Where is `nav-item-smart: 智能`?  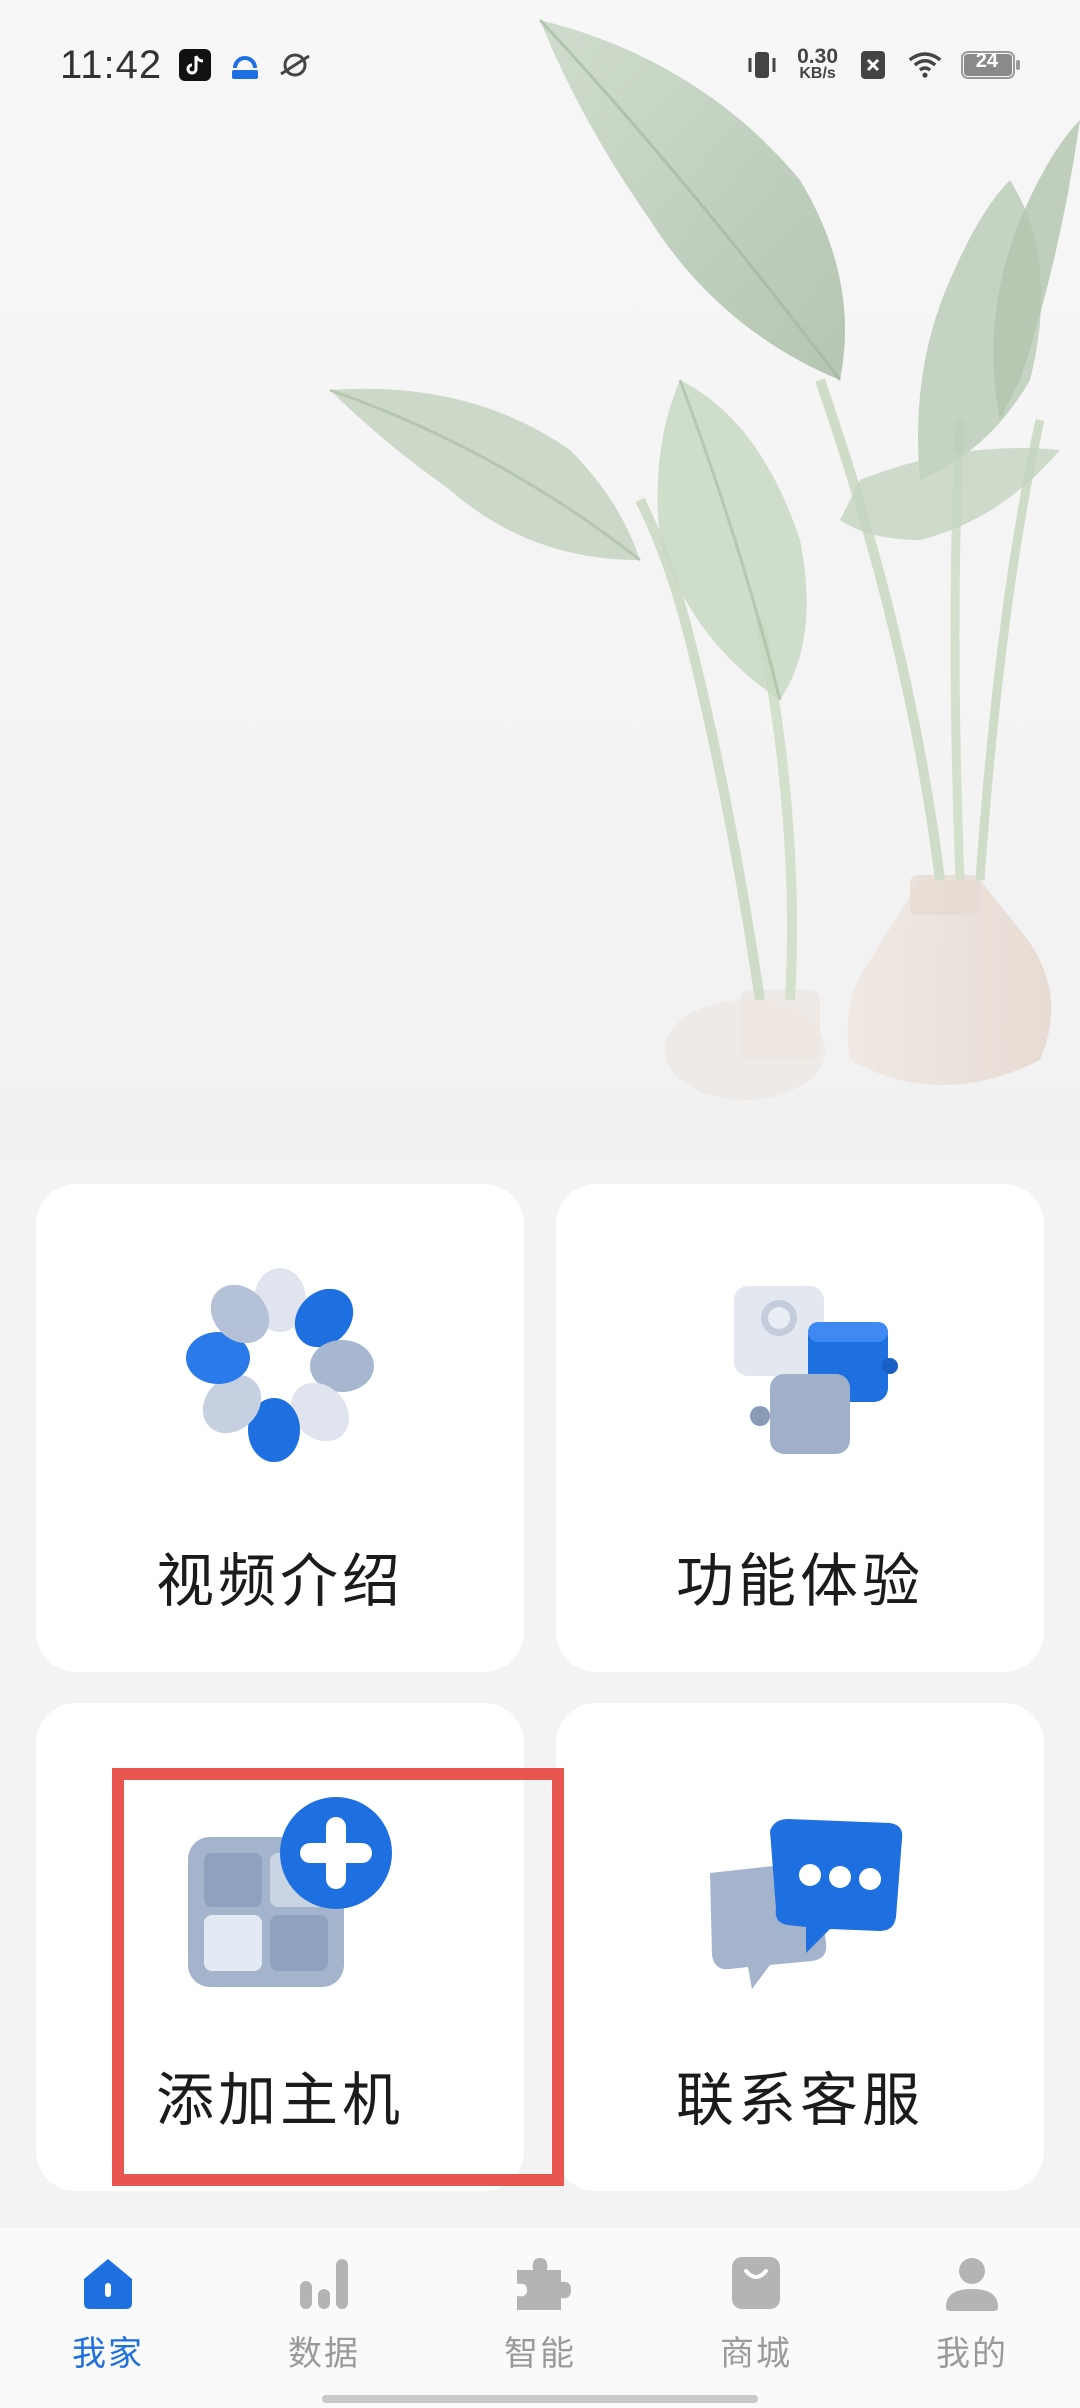
nav-item-smart: 智能 is located at coordinates (540, 2318).